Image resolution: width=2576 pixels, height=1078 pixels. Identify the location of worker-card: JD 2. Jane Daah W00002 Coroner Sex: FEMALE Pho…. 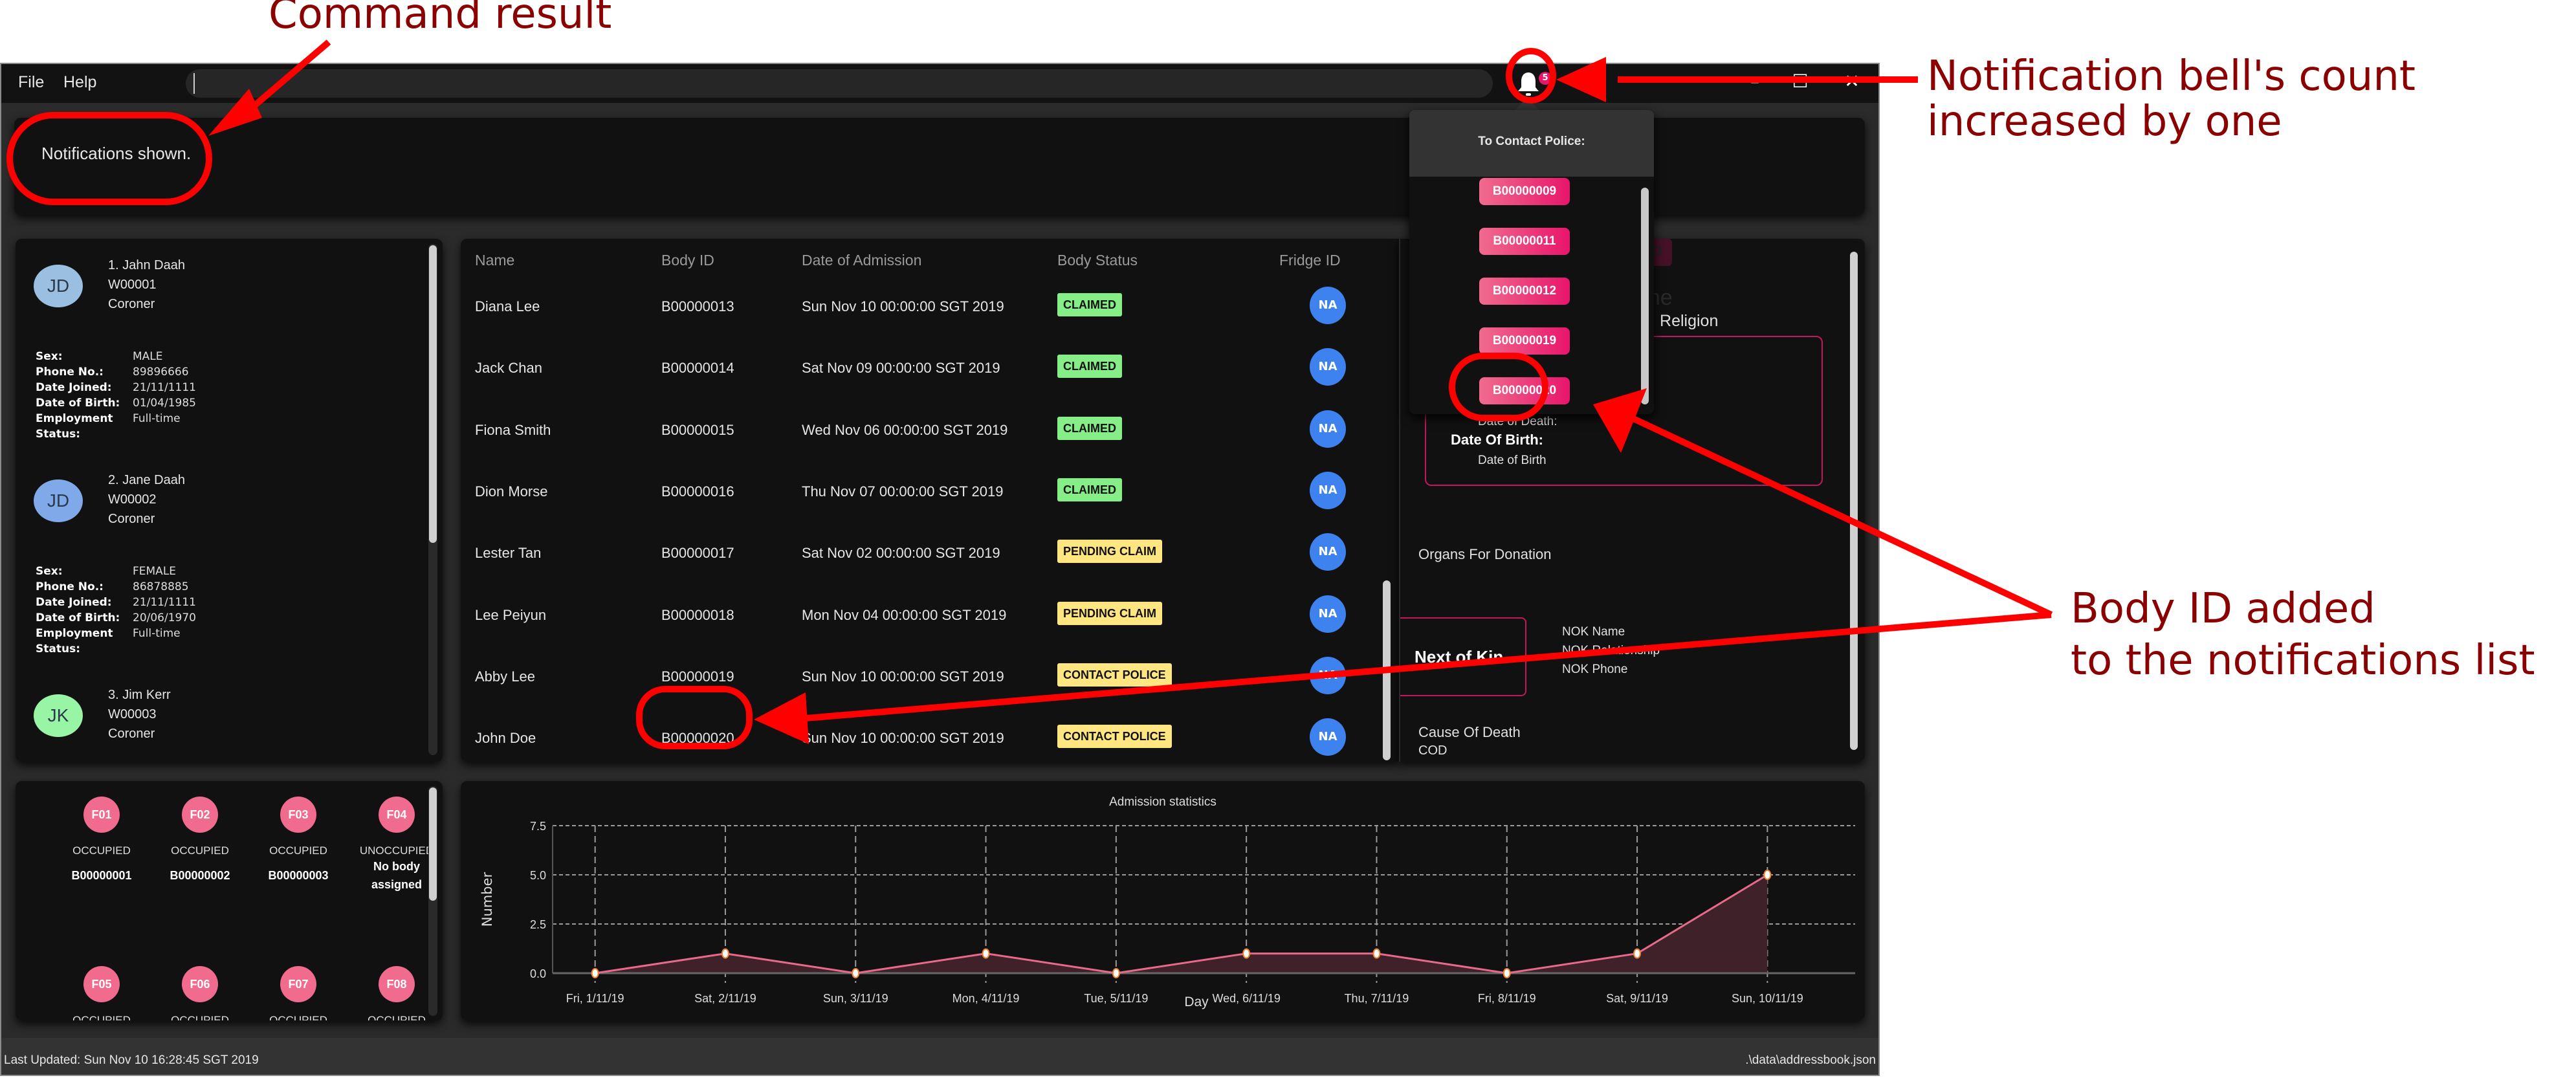
(217, 574).